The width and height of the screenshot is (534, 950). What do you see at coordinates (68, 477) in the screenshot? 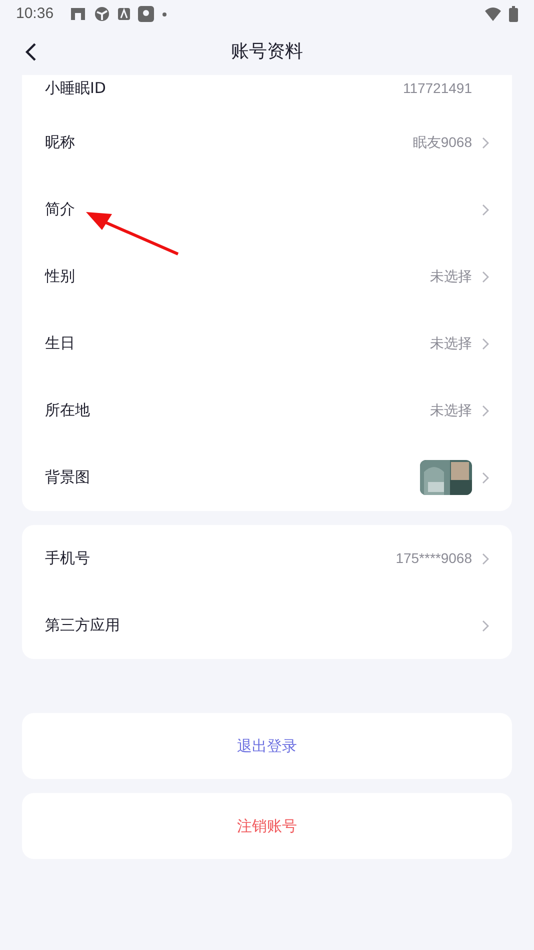
I see `row-label: 背景图` at bounding box center [68, 477].